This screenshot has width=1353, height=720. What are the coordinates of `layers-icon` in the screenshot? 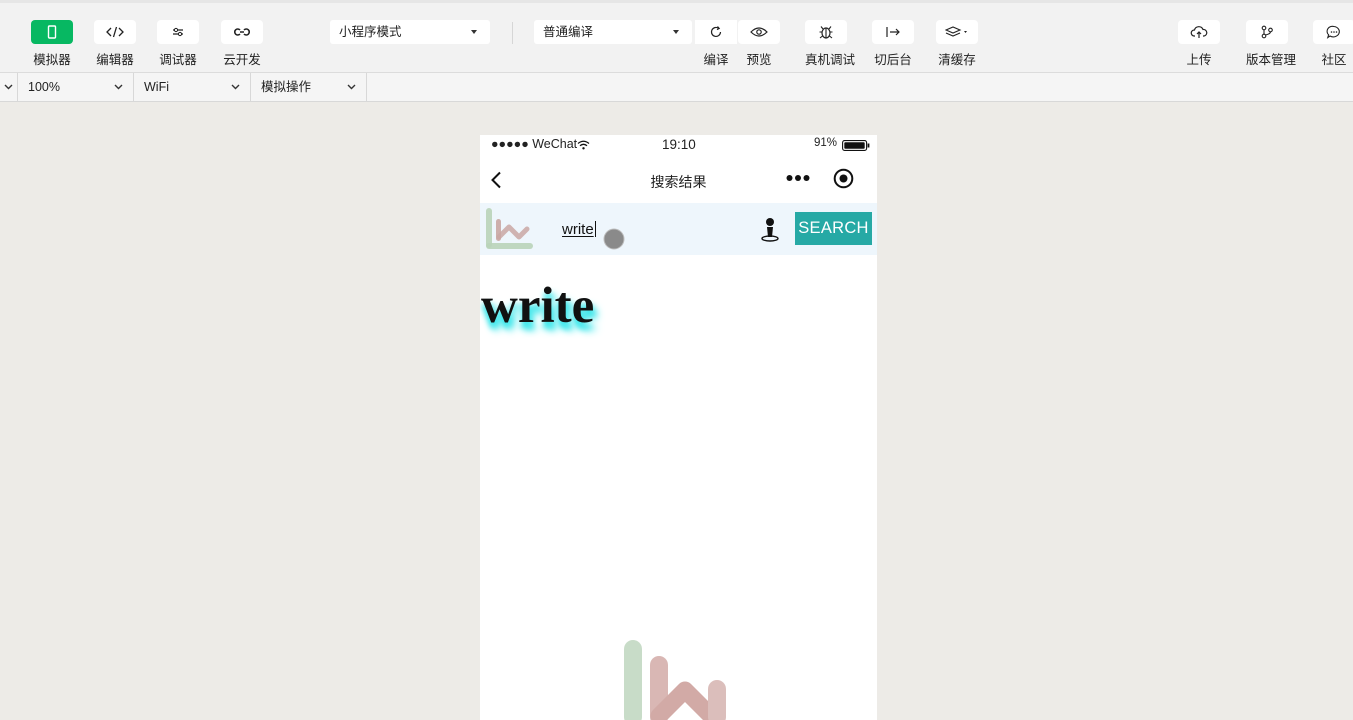 It's located at (956, 31).